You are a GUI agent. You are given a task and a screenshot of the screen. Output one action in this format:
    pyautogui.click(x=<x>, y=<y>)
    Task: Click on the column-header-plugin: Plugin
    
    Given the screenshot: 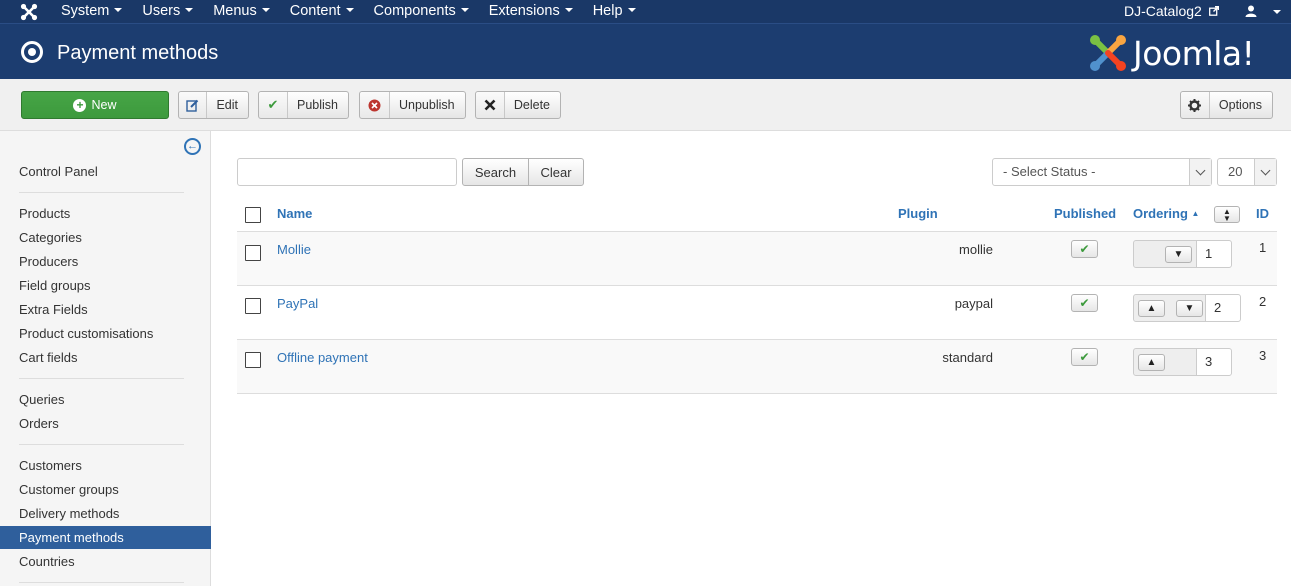 What is the action you would take?
    pyautogui.click(x=918, y=213)
    